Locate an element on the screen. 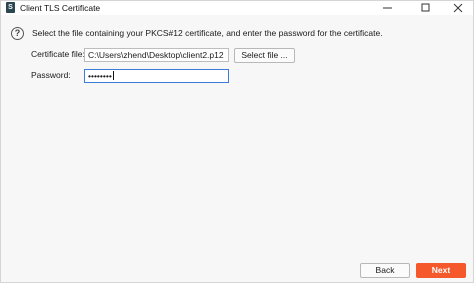 This screenshot has height=283, width=474. certificate-file-field: C:\Users\zhend\Desktop\client2.p12 is located at coordinates (156, 55).